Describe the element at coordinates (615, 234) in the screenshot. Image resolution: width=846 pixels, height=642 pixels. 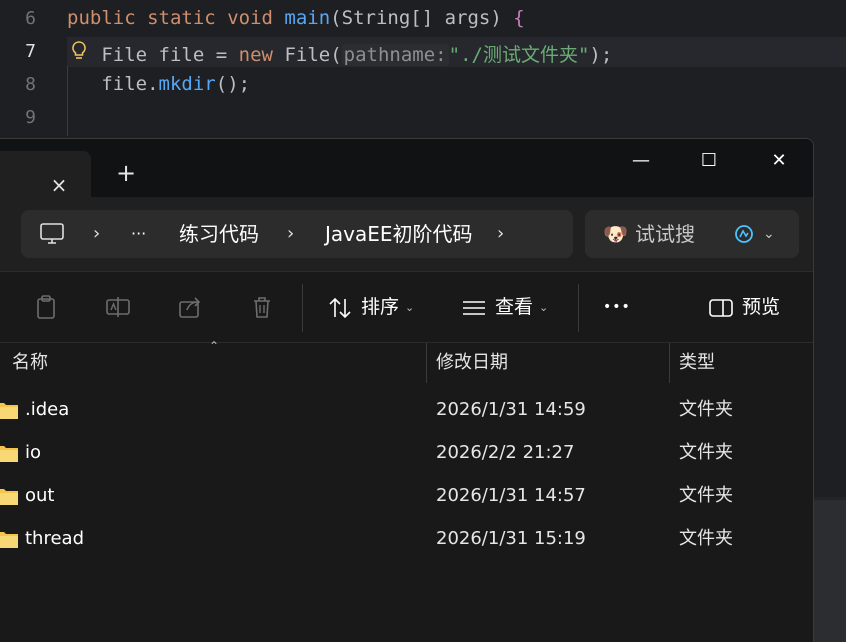
I see `search-mascot-icon: 🐶` at that location.